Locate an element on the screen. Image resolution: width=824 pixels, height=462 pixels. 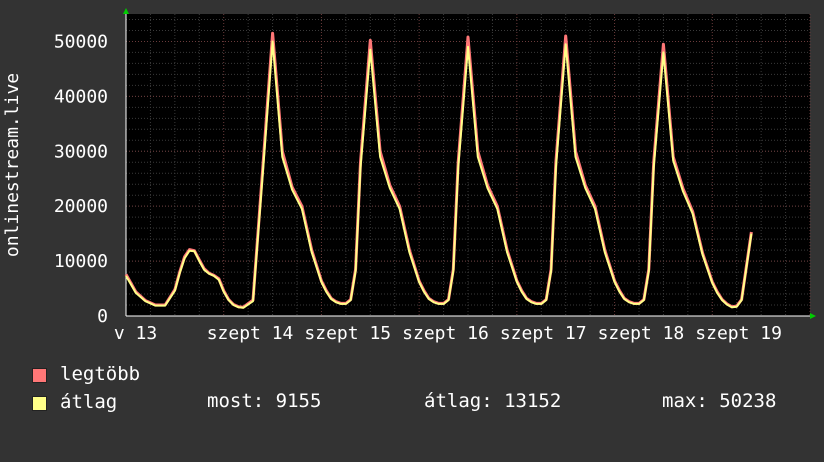
x-tick-label: szept 16 is located at coordinates (445, 333).